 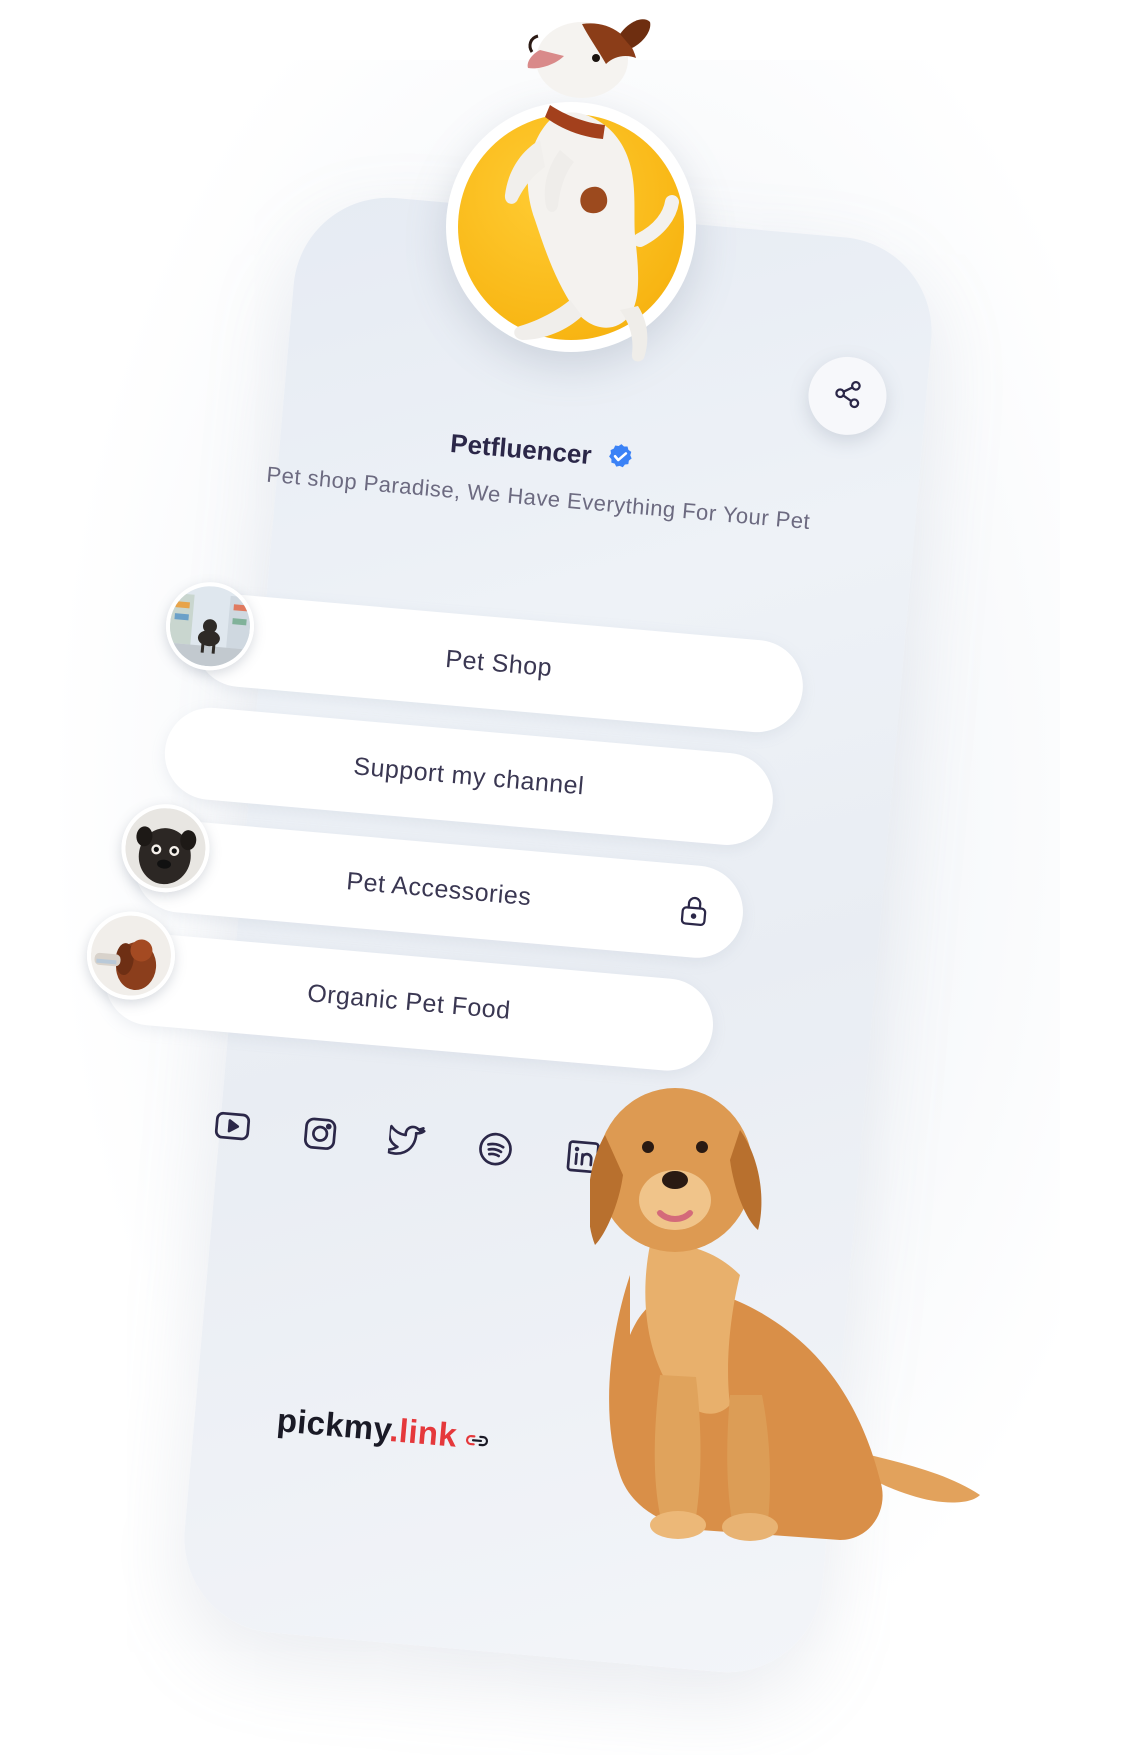 I want to click on golden-retriever-dog-image, so click(x=789, y=1312).